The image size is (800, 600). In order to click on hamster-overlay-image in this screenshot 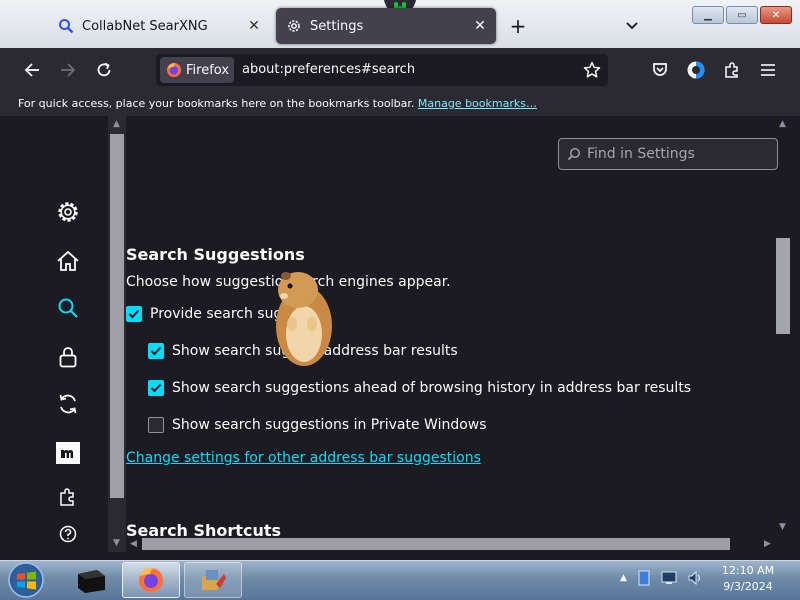, I will do `click(304, 319)`.